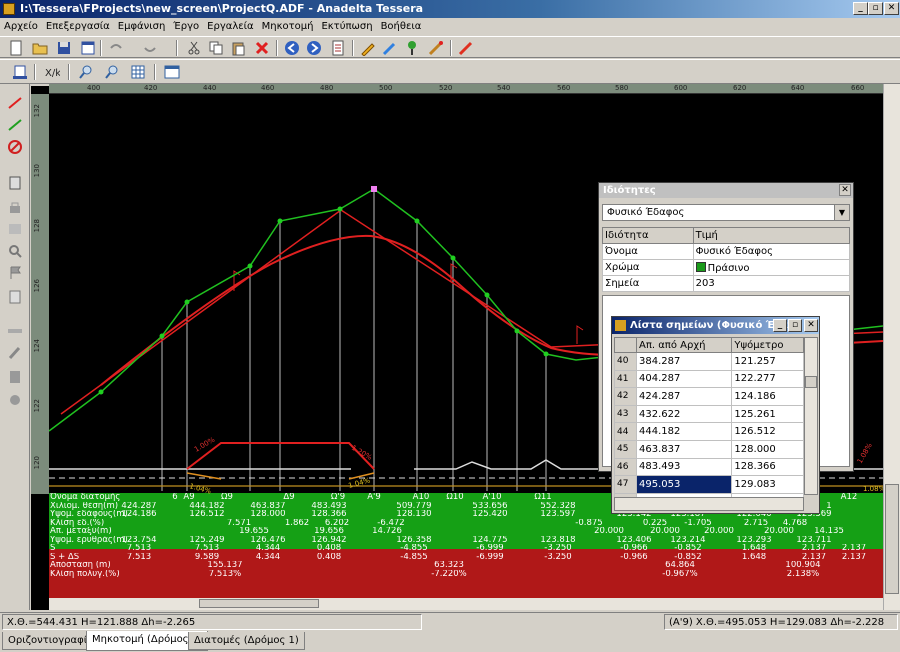  What do you see at coordinates (150, 48) in the screenshot?
I see `redo-icon` at bounding box center [150, 48].